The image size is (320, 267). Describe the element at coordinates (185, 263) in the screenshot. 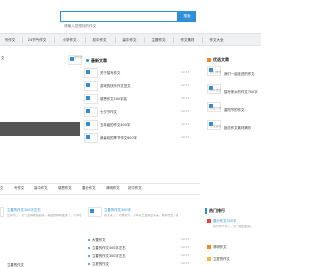

I see `list2-date-4: 12-17` at that location.